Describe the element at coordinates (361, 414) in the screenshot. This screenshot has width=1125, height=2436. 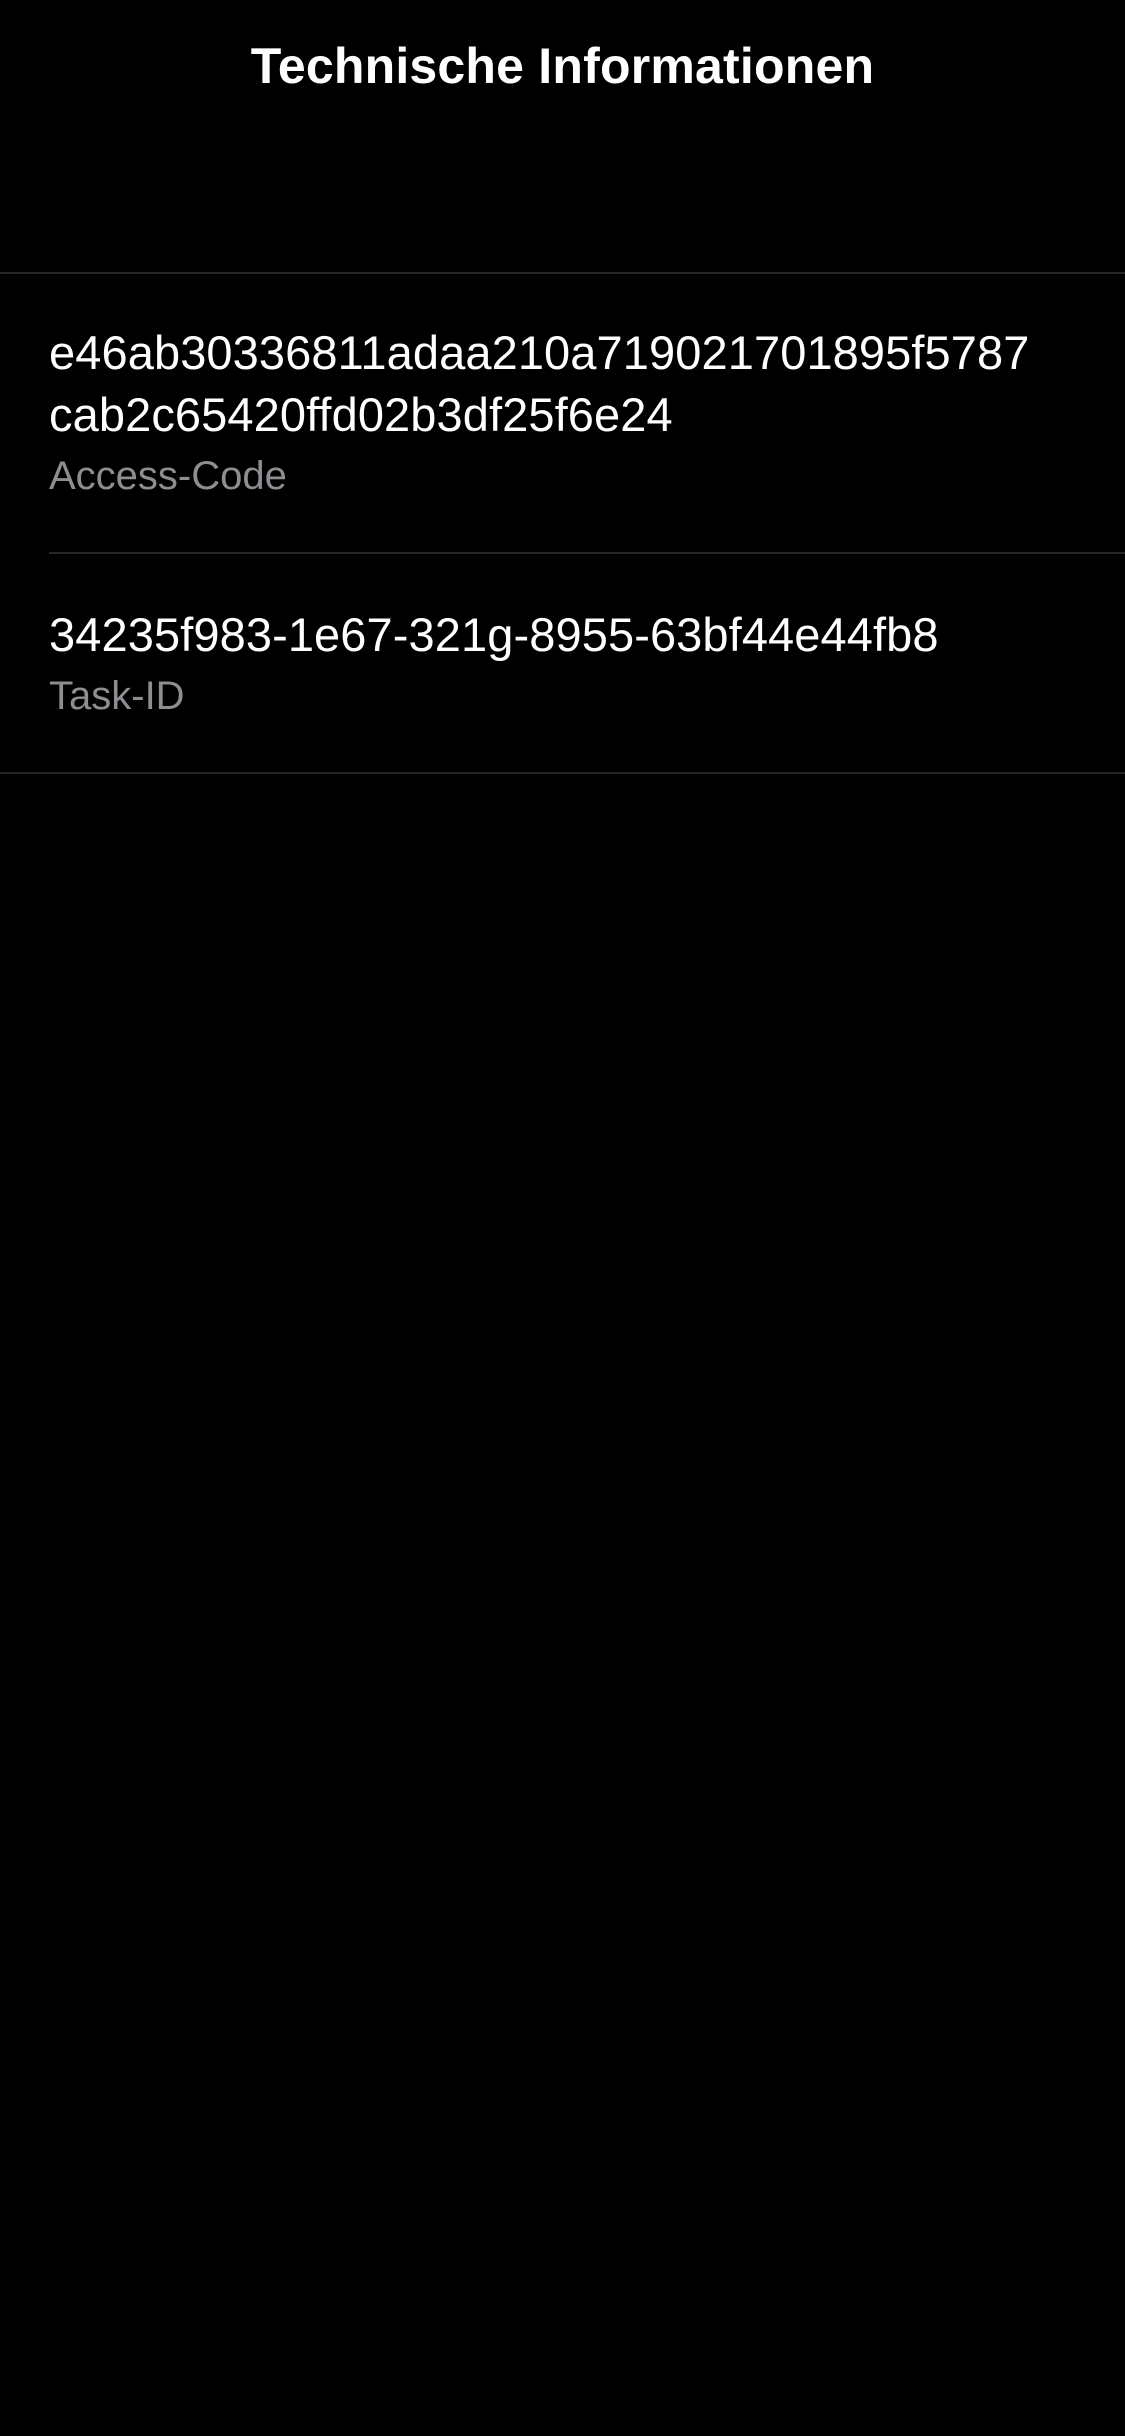
I see `access-code-value-line-2: cab2c65420ffd02b3df25f6e24` at that location.